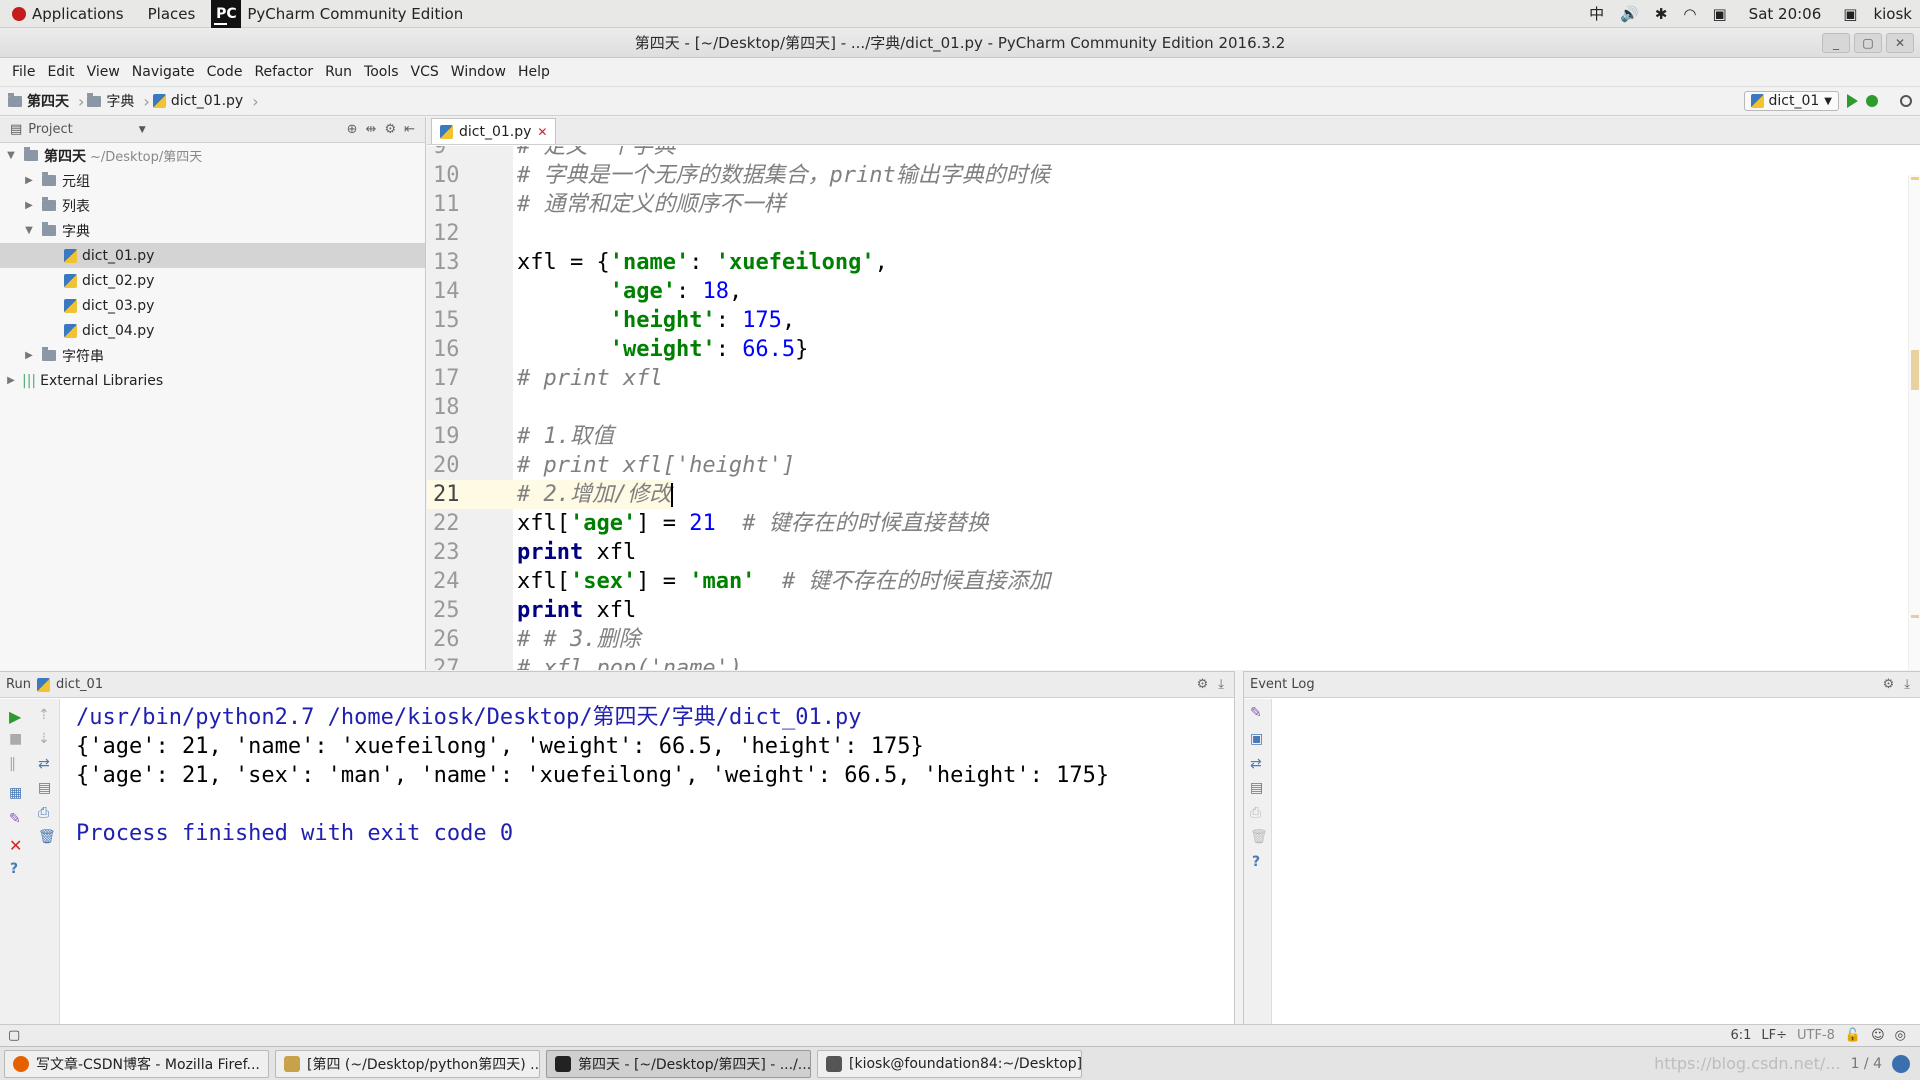 The width and height of the screenshot is (1920, 1080). I want to click on code-line: 27 # xfl.pop('name'), so click(1173, 662).